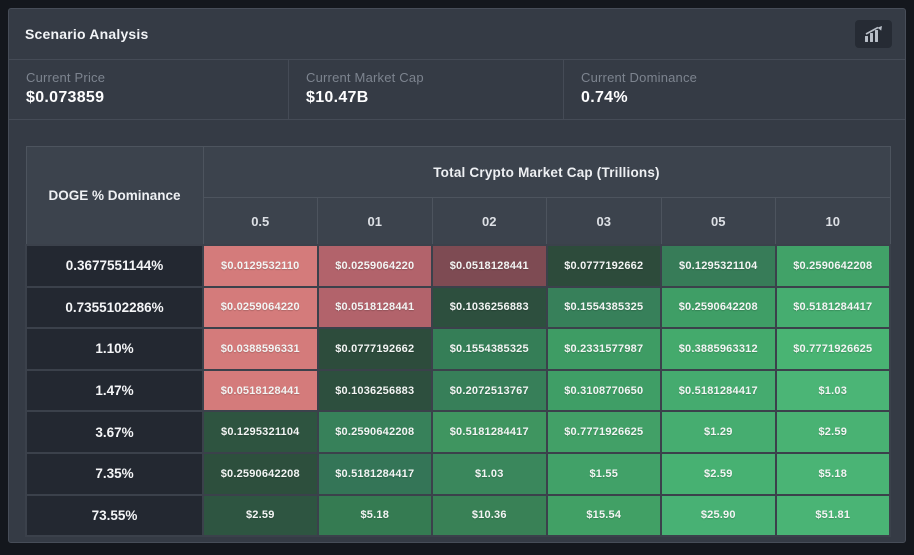 This screenshot has height=555, width=914. I want to click on scenario-price-cell: $0.3108770650, so click(603, 390).